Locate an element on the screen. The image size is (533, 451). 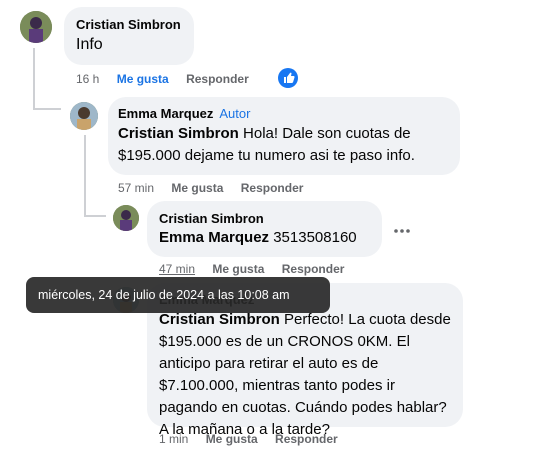
mention-link: Emma Marquez is located at coordinates (214, 237).